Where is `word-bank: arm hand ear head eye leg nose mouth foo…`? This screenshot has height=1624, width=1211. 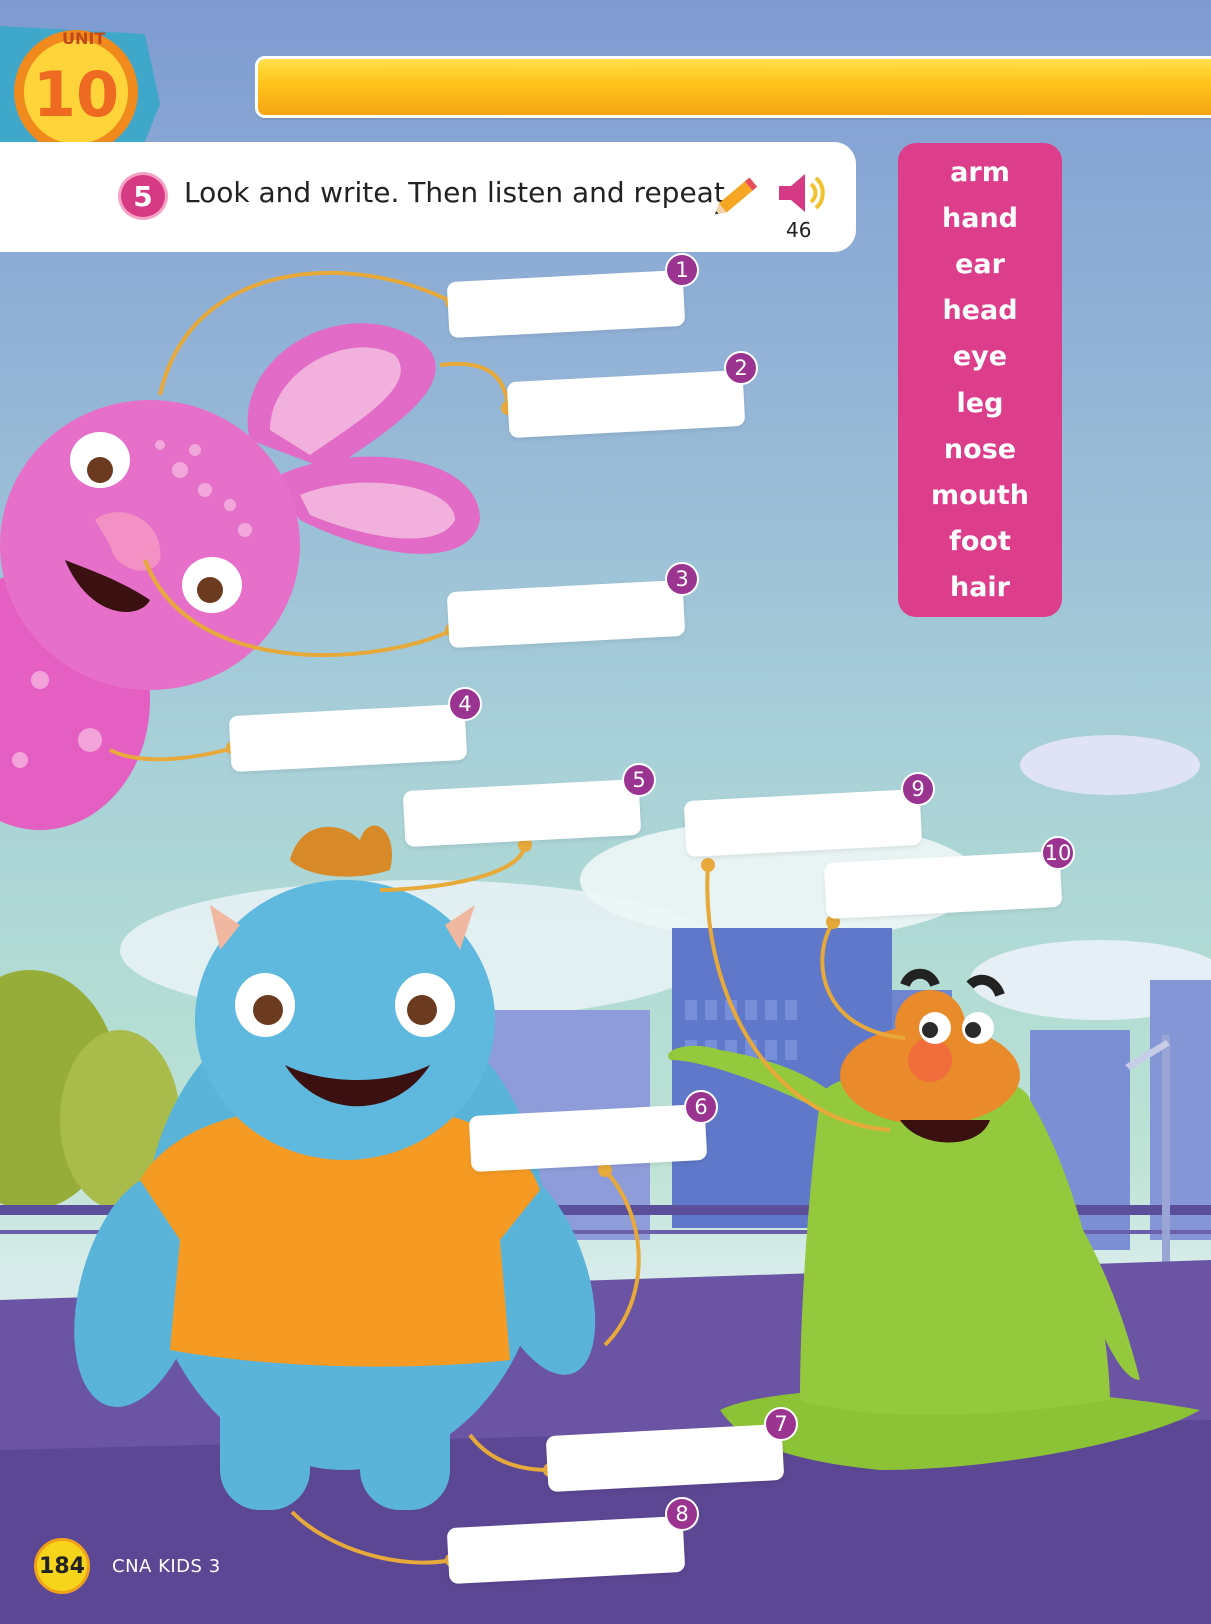 word-bank: arm hand ear head eye leg nose mouth foo… is located at coordinates (980, 380).